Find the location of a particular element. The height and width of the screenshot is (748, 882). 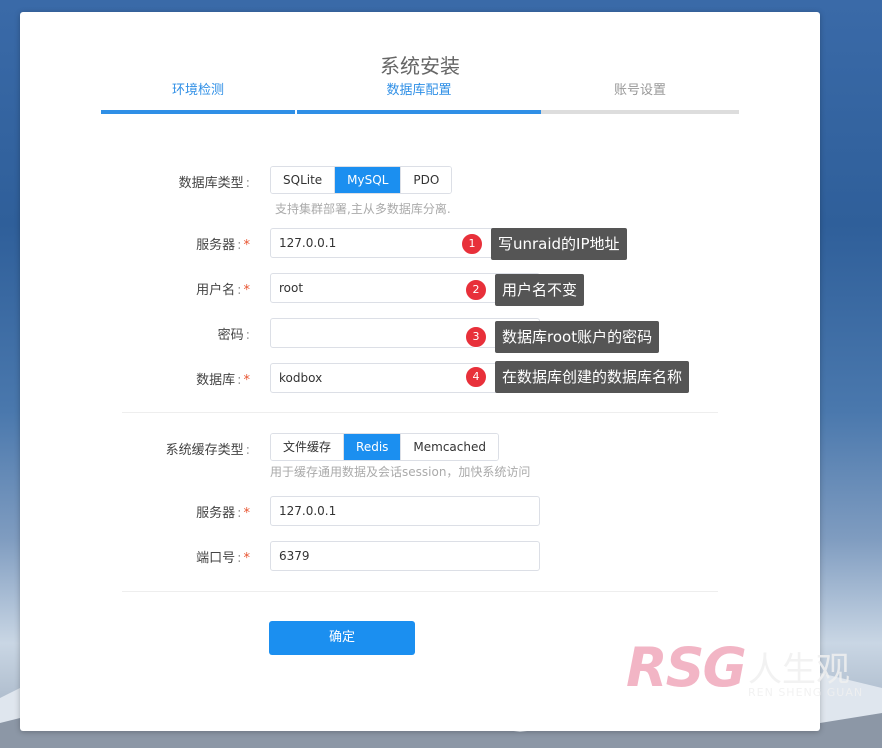

step-database-config: 数据库配置 is located at coordinates (419, 98).